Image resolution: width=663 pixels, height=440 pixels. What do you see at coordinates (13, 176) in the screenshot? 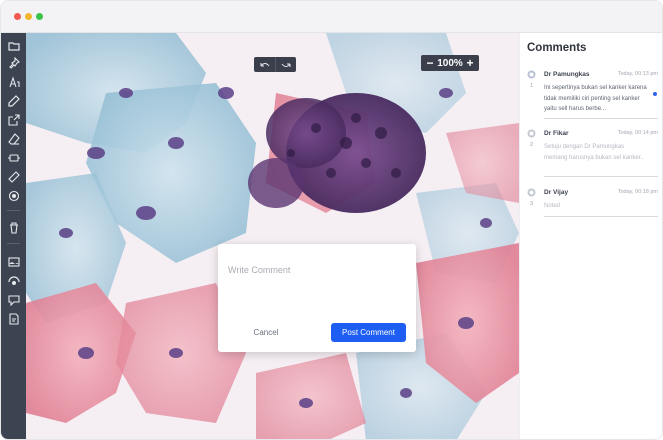
I see `ruler-icon` at bounding box center [13, 176].